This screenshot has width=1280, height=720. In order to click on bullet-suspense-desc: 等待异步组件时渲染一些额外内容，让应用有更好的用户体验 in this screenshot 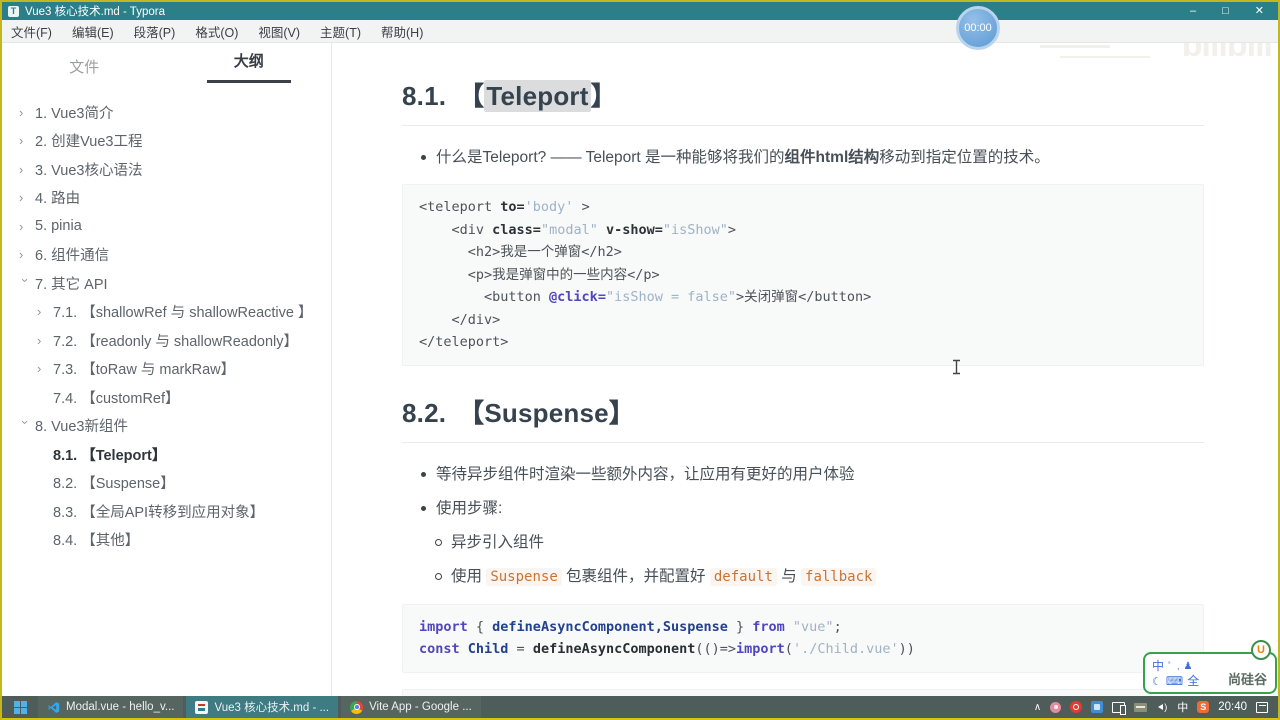, I will do `click(812, 474)`.